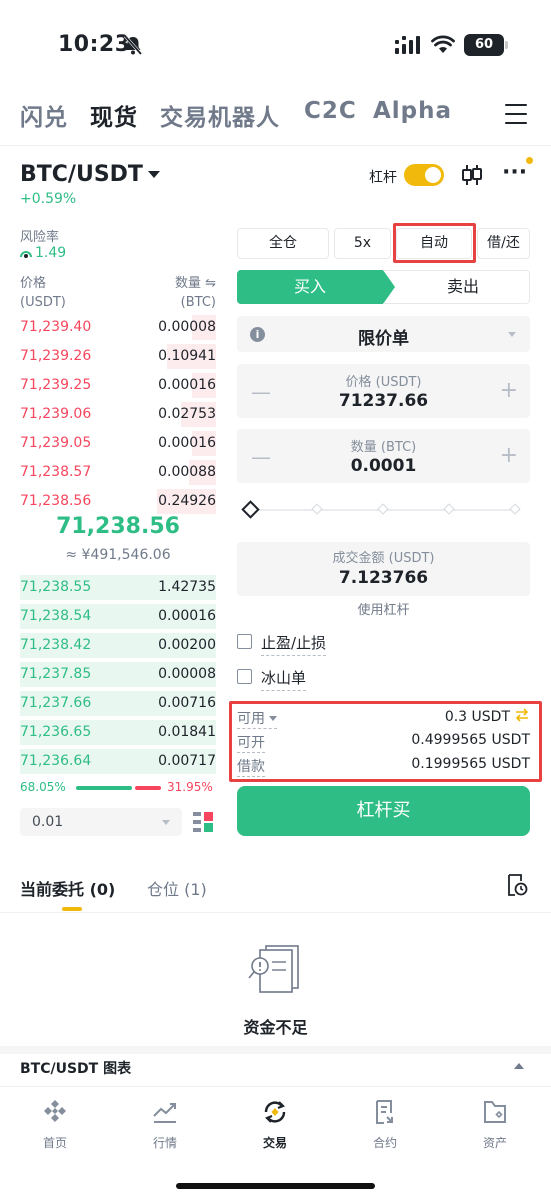 The height and width of the screenshot is (1200, 551). I want to click on order-type-select: i 限价单, so click(383, 334).